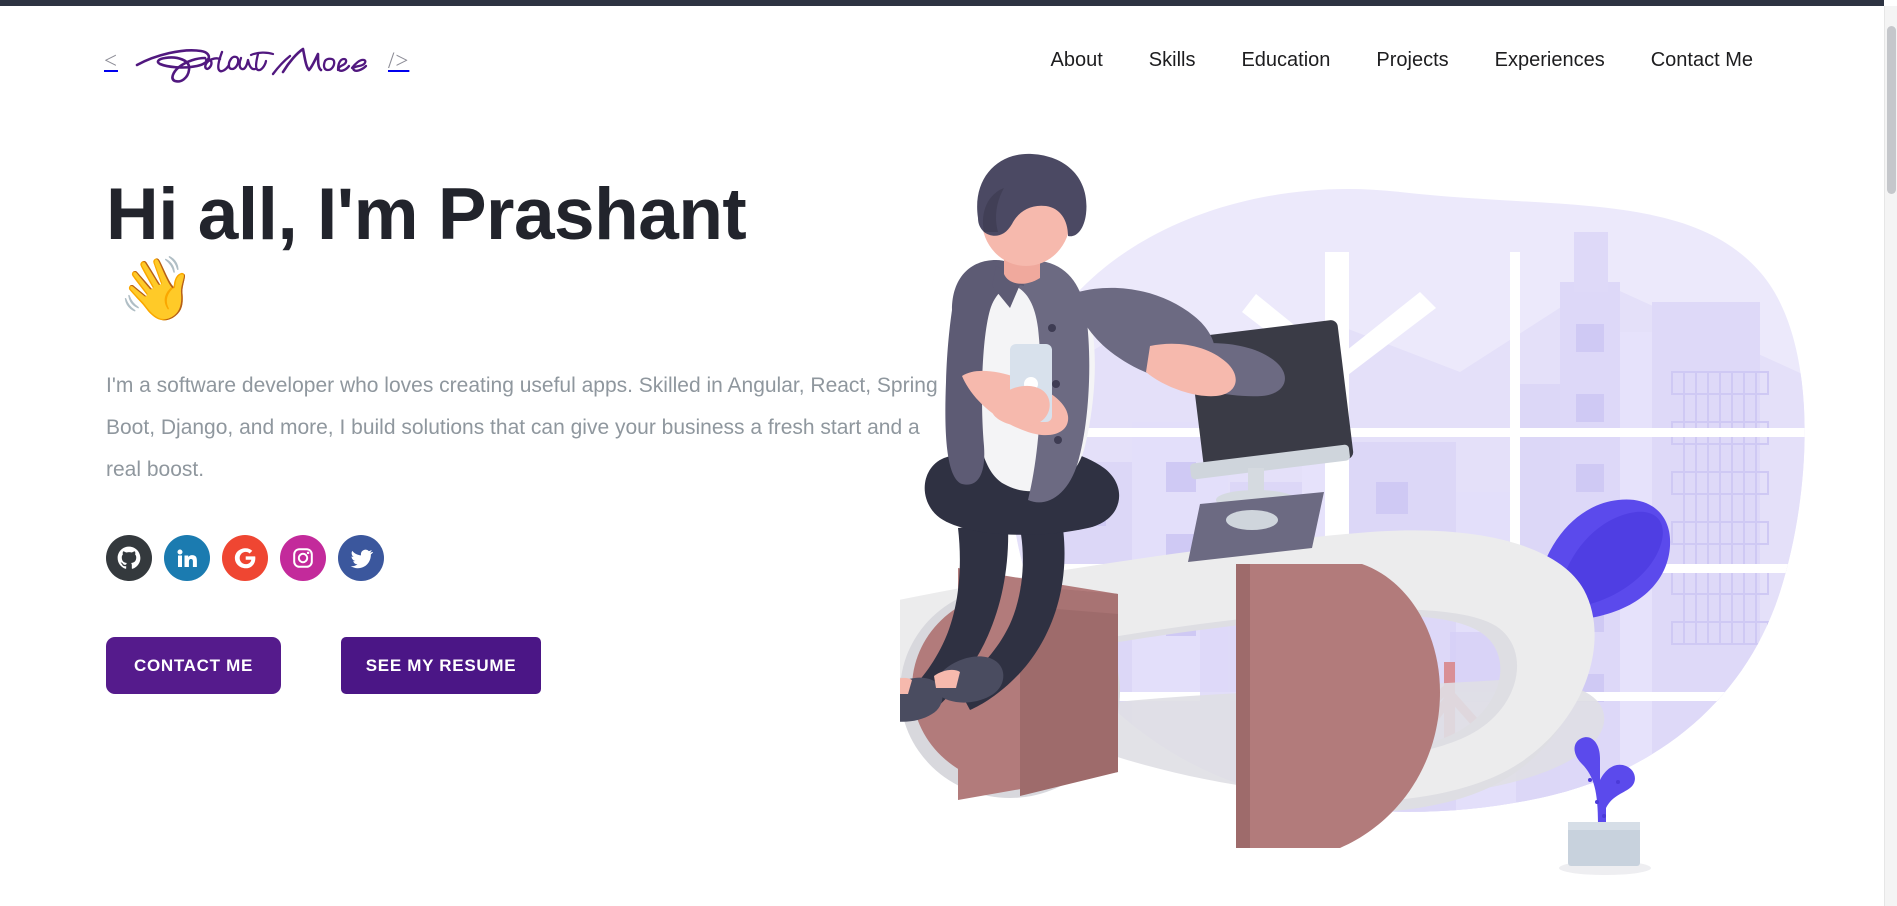 Image resolution: width=1897 pixels, height=906 pixels. Describe the element at coordinates (361, 558) in the screenshot. I see `twitter-icon` at that location.